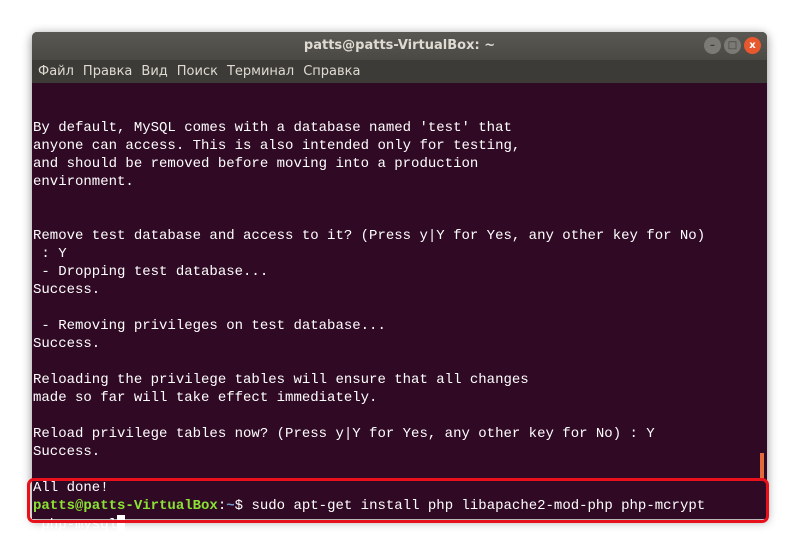 The image size is (799, 548). Describe the element at coordinates (107, 71) in the screenshot. I see `menu-edit: Правка` at that location.